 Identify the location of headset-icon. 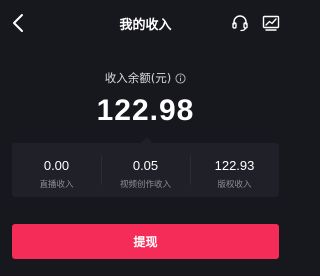
(240, 23).